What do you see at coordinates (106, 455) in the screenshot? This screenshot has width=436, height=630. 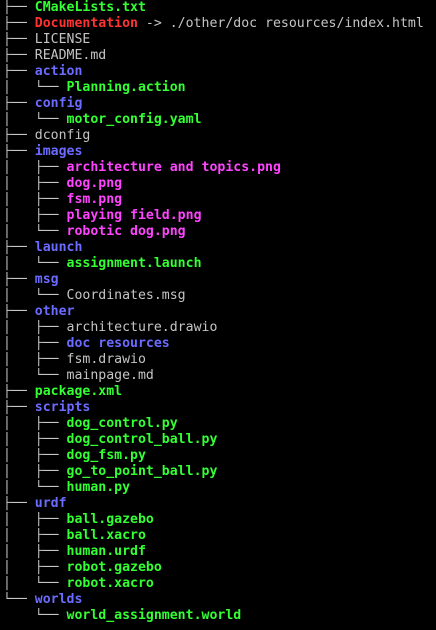 I see `file-entry: dog_fsm.py` at bounding box center [106, 455].